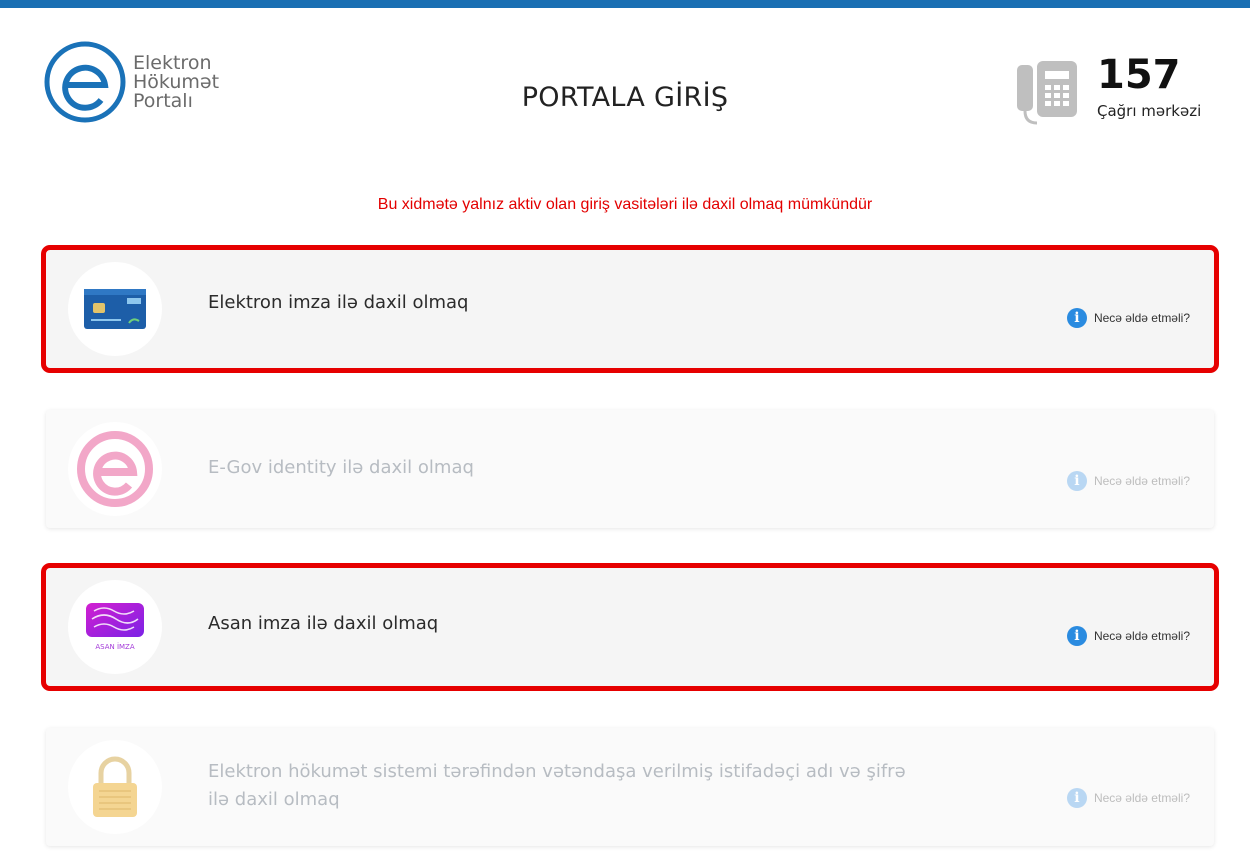 This screenshot has height=852, width=1250. I want to click on desk-phone-icon, so click(1047, 93).